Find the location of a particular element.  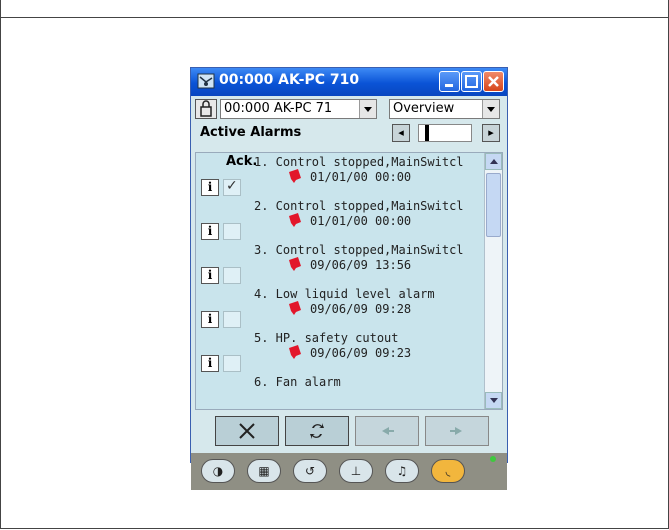

vertical-scrollbar is located at coordinates (493, 281).